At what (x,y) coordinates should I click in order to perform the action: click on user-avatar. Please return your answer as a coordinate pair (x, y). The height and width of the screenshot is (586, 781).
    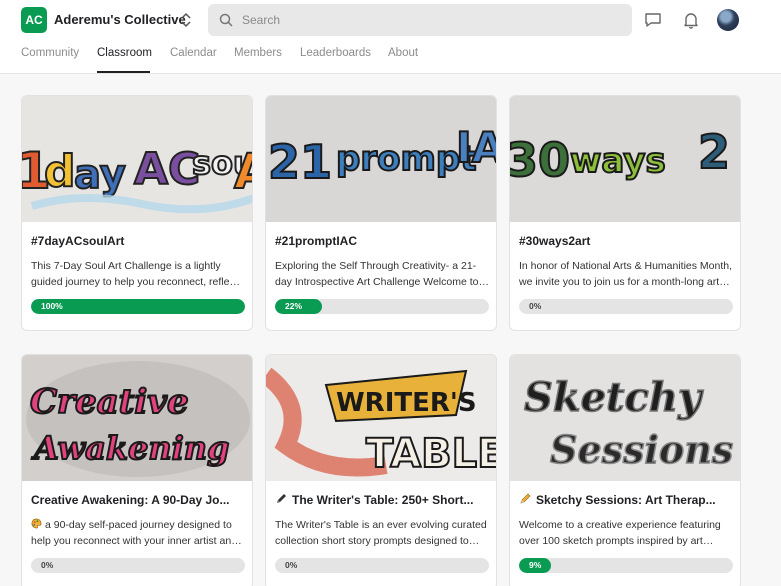
    Looking at the image, I should click on (728, 20).